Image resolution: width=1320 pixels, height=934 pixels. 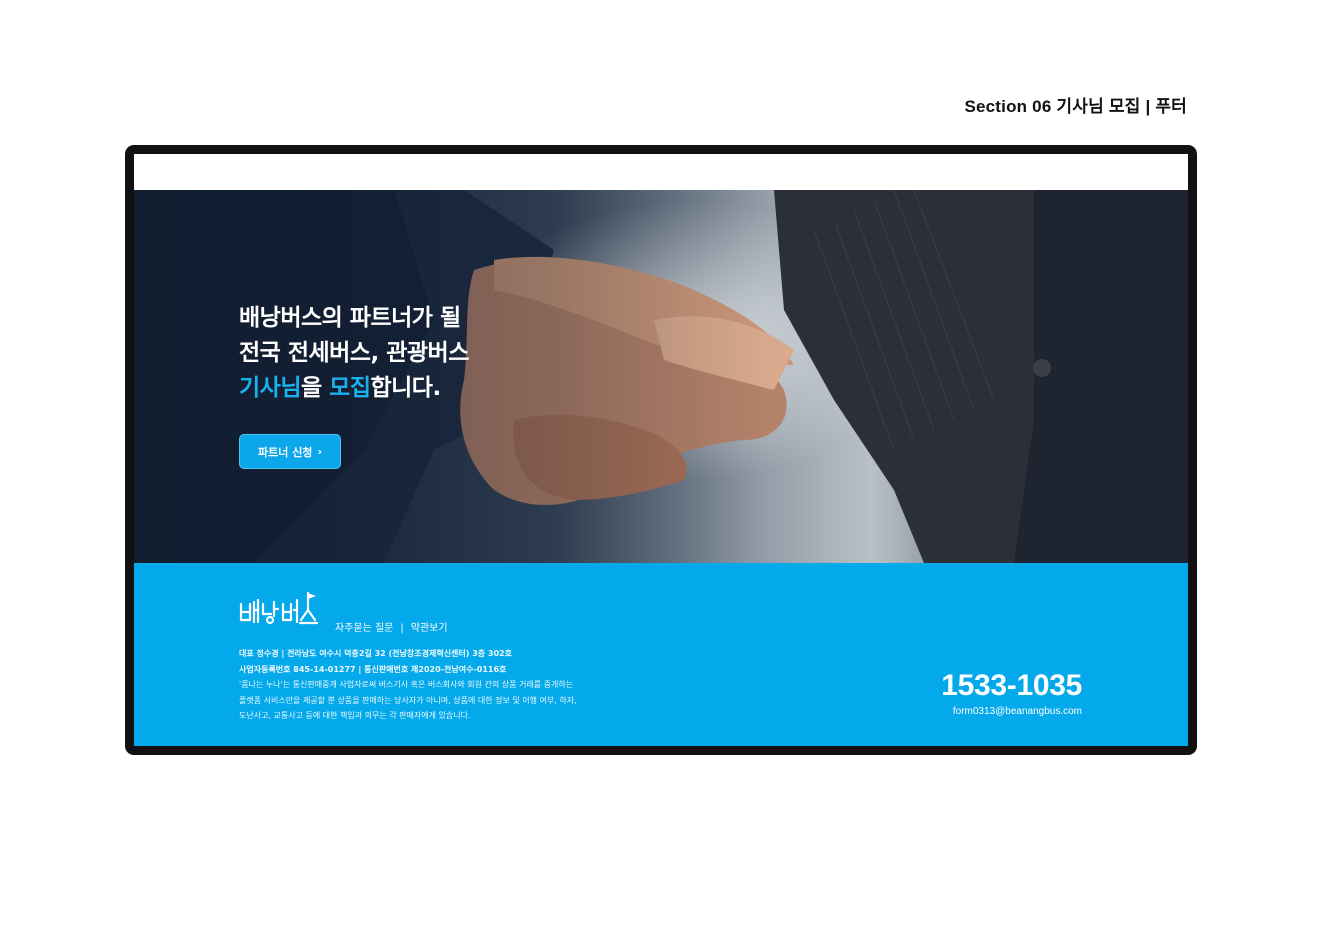 What do you see at coordinates (364, 628) in the screenshot?
I see `faq-link: 자주묻는 질문` at bounding box center [364, 628].